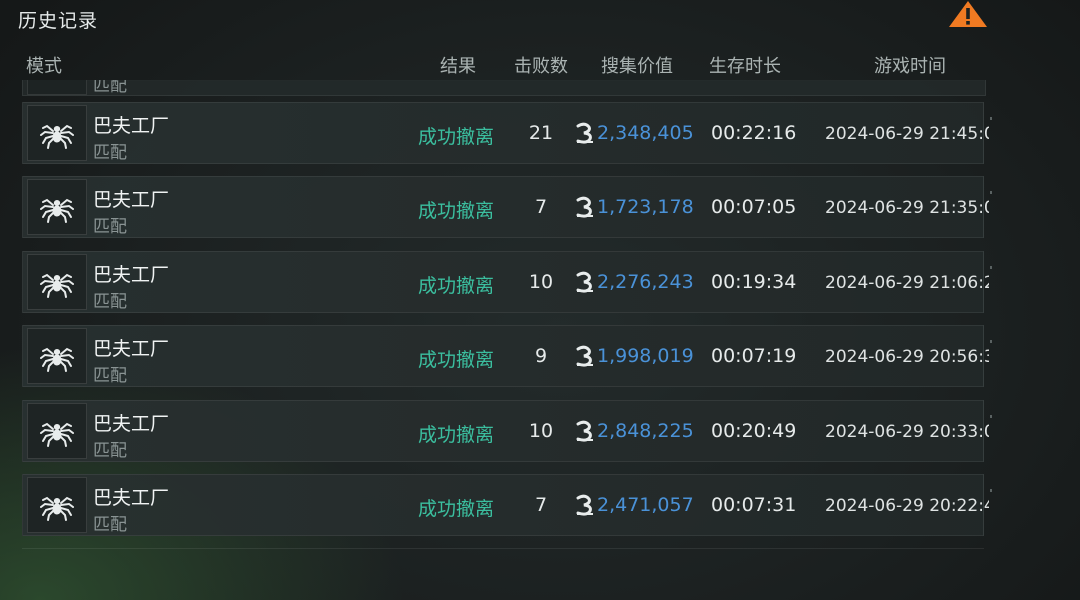 The height and width of the screenshot is (600, 1080). Describe the element at coordinates (907, 357) in the screenshot. I see `game-time: 2024-06-29 20:56:39` at that location.